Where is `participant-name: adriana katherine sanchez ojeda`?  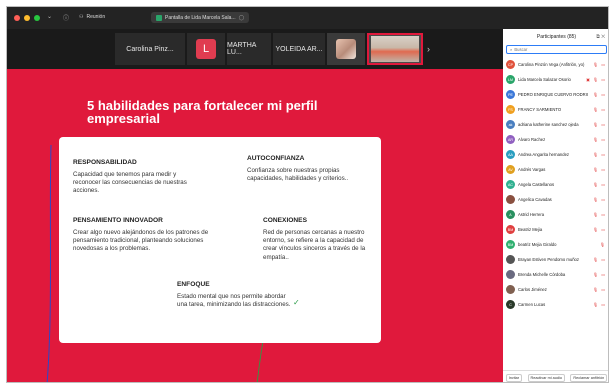
participant-name: adriana katherine sanchez ojeda is located at coordinates (548, 124).